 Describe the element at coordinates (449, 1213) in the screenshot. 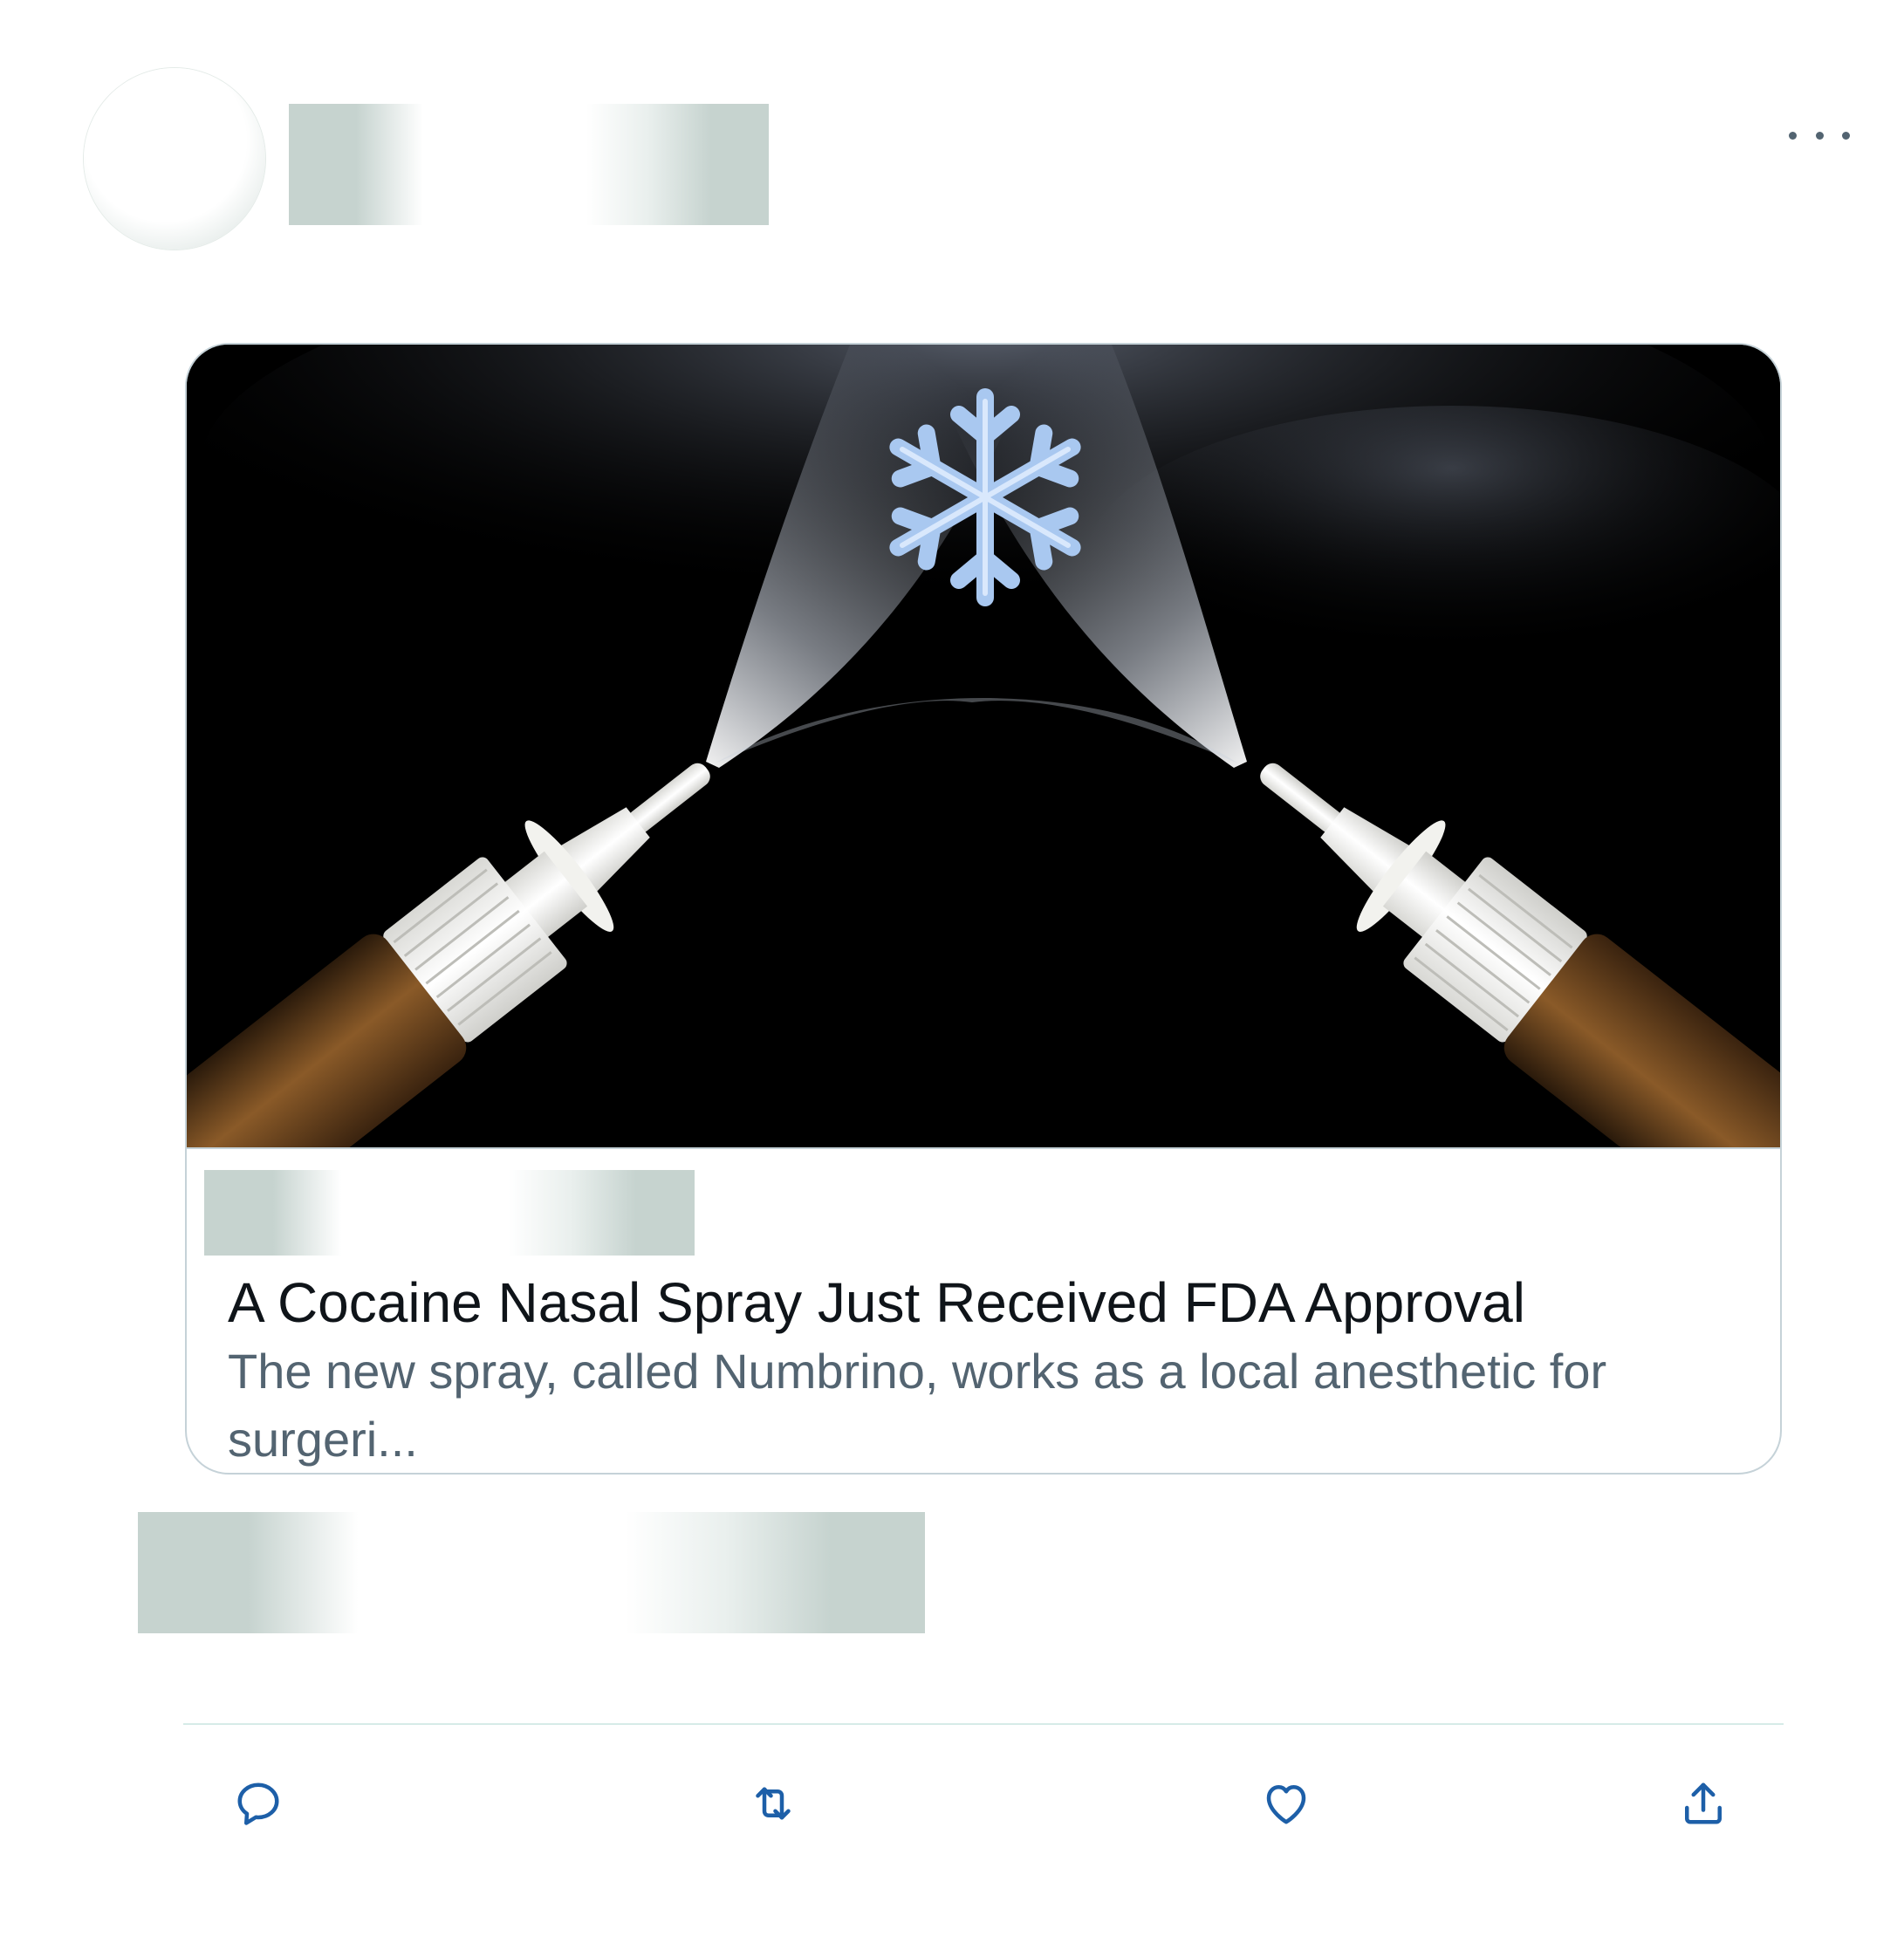

I see `redacted-card-domain` at that location.